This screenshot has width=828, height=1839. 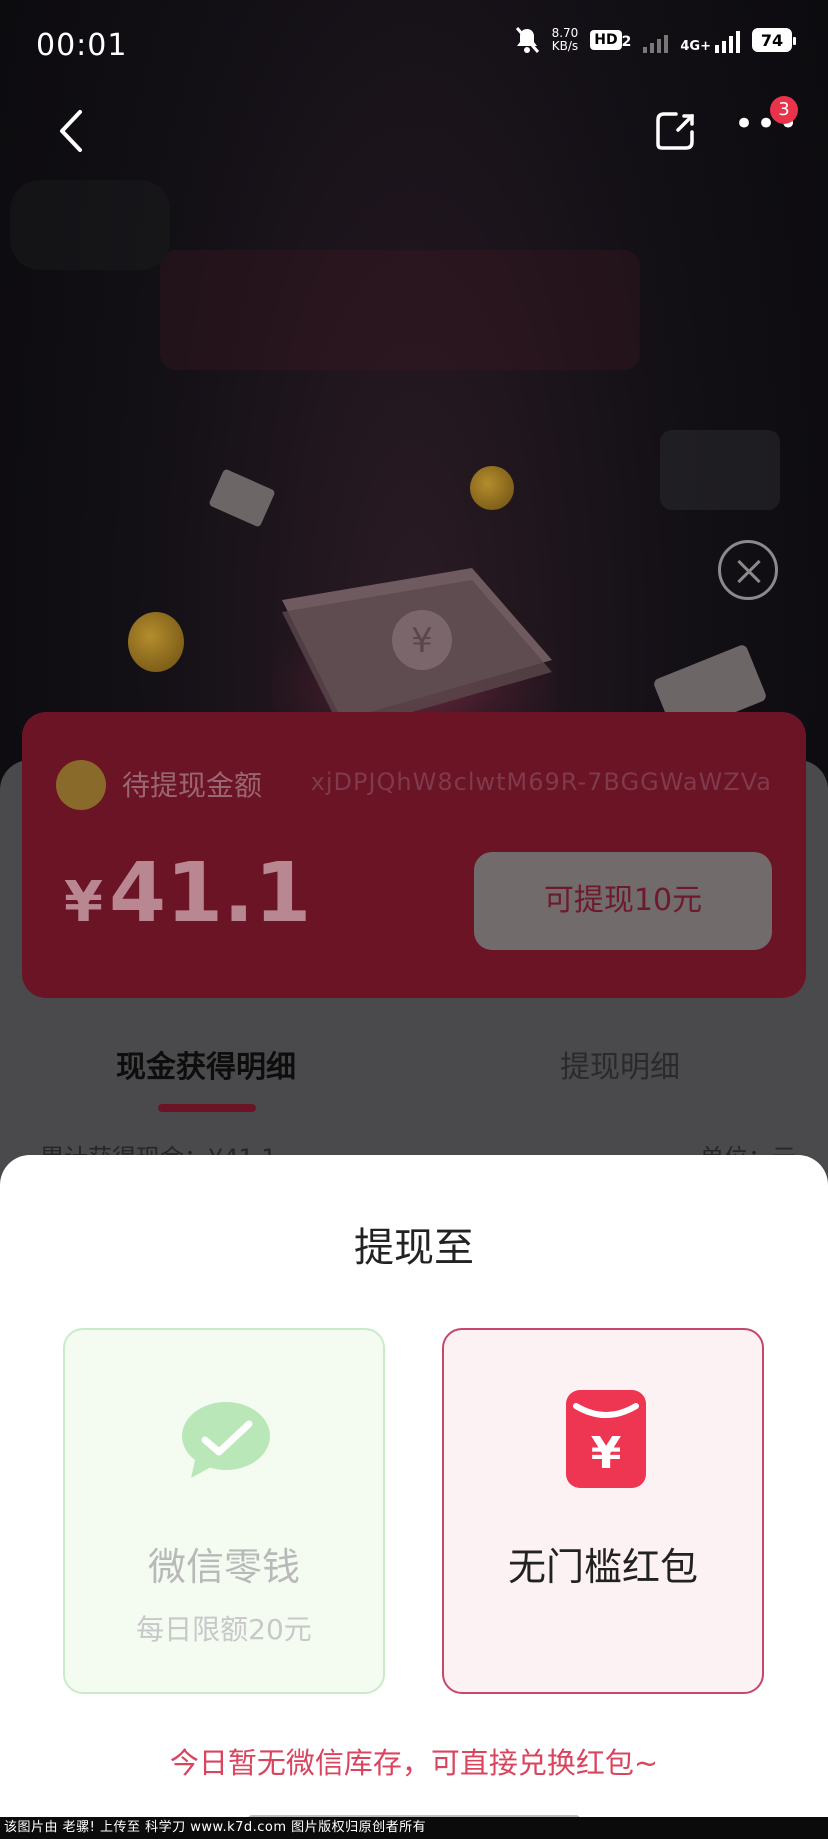 What do you see at coordinates (603, 1511) in the screenshot?
I see `red-packet-option-card: ¥ 无门槛红包` at bounding box center [603, 1511].